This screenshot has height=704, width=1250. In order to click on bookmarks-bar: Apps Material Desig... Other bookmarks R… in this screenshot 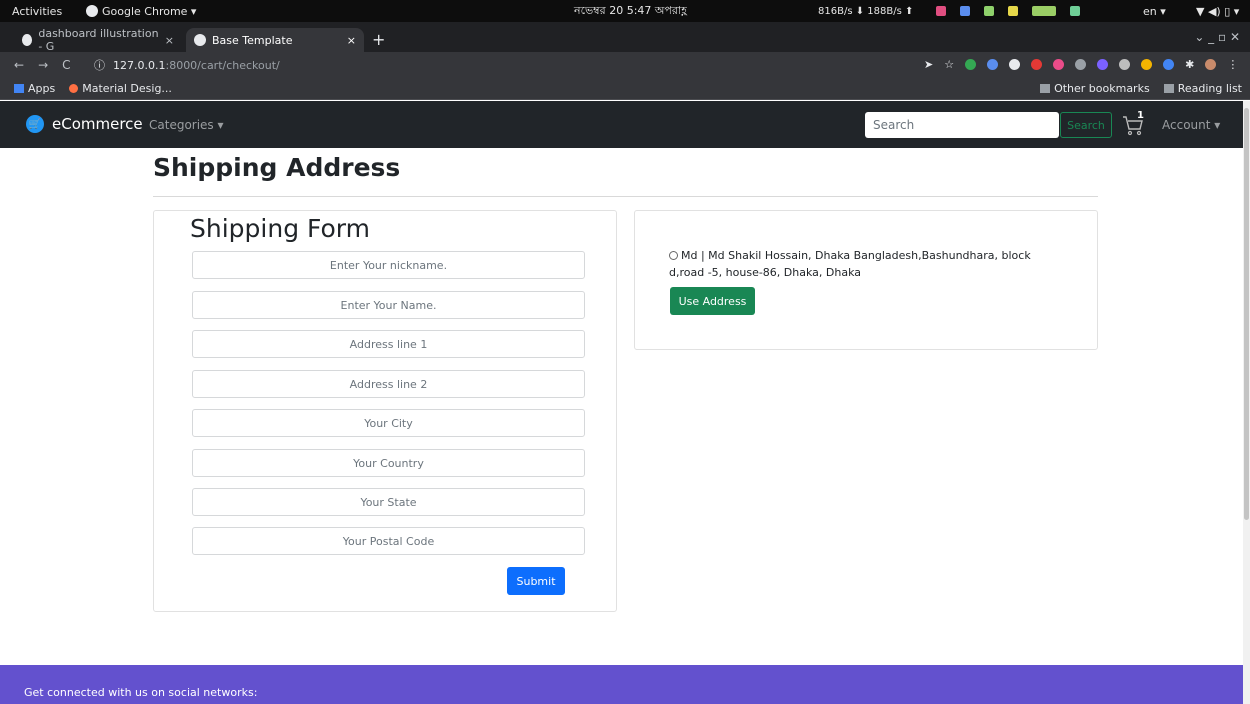, I will do `click(625, 89)`.